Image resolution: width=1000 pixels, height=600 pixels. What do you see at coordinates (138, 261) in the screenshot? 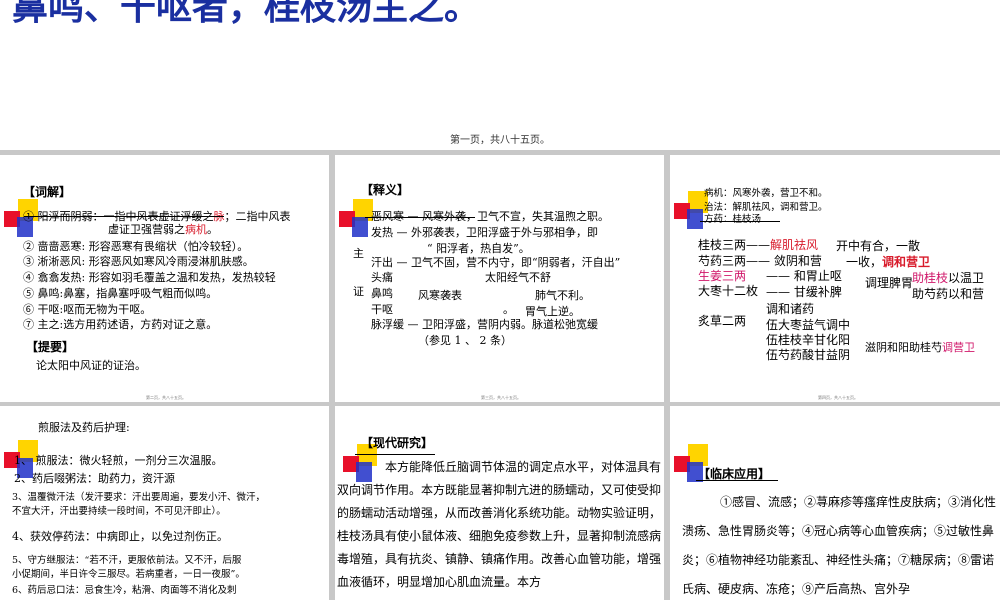
I see `text-line: ③ 淅淅恶风: 形容恶风如寒风冷雨浸淋肌肤感。` at bounding box center [138, 261].